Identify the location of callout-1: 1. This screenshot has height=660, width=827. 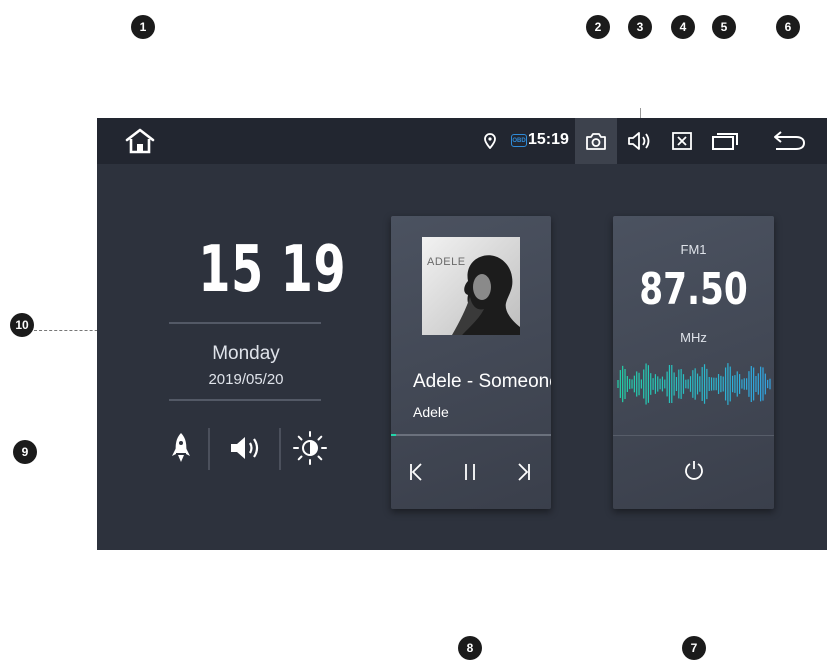
(143, 27).